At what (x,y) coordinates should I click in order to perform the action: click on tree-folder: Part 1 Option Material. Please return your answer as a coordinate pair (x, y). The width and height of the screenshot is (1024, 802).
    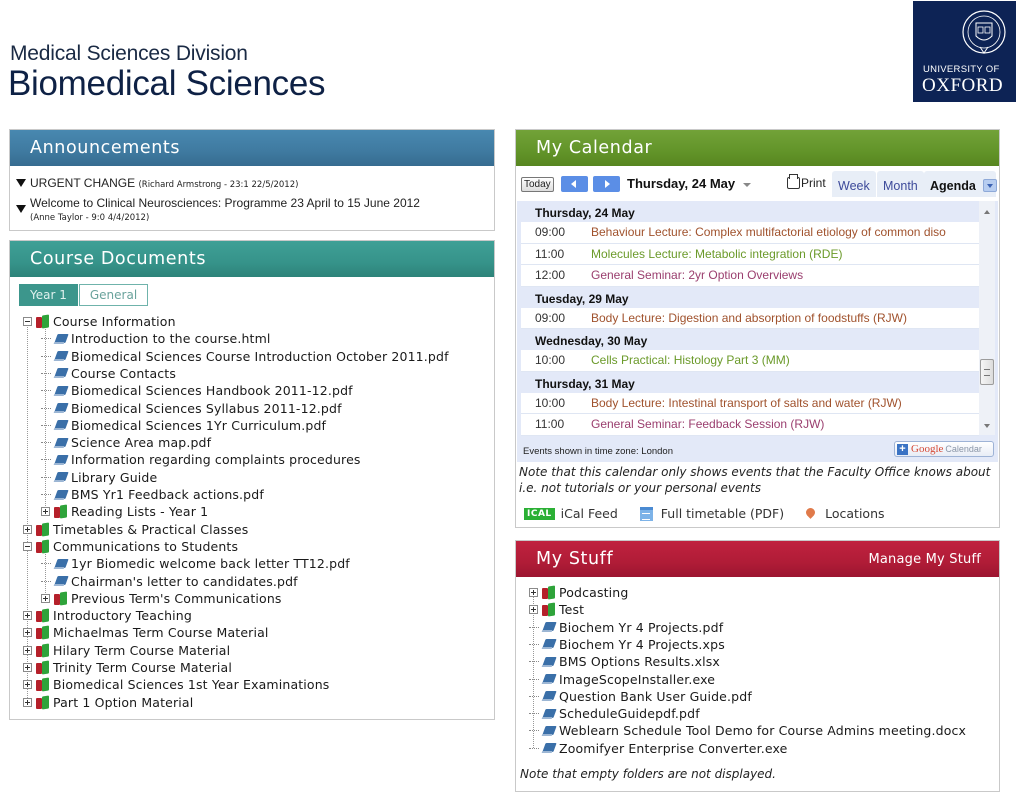
    Looking at the image, I should click on (108, 702).